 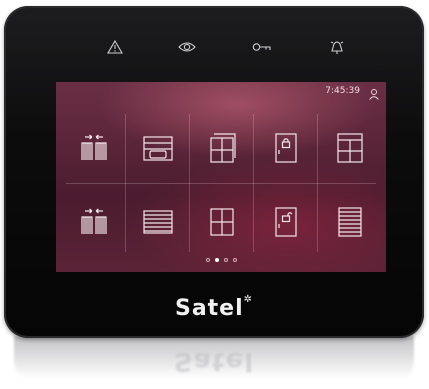 I want to click on status-bar: 7:45:39, so click(x=221, y=92).